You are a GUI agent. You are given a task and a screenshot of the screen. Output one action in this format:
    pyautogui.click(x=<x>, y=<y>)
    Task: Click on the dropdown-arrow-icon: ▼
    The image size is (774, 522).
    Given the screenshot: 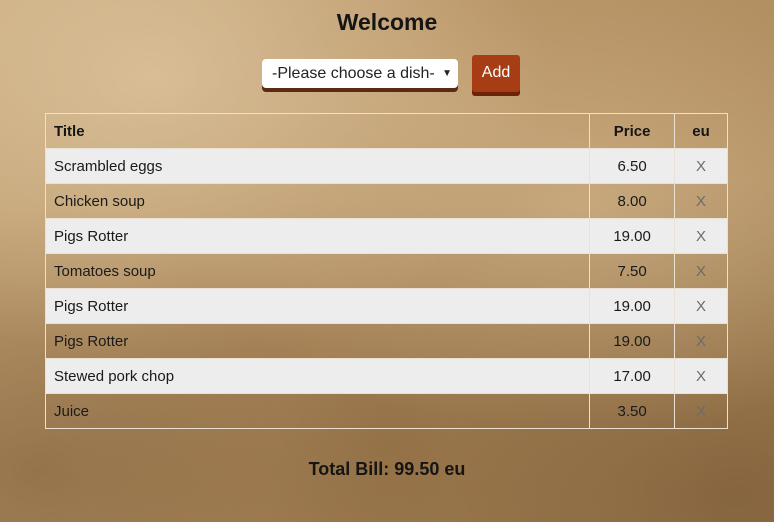 What is the action you would take?
    pyautogui.click(x=447, y=73)
    